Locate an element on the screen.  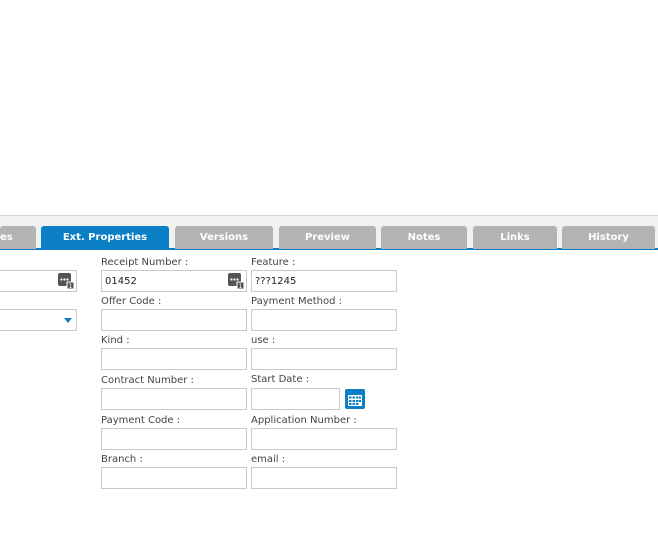
tab-label: Notes is located at coordinates (424, 237).